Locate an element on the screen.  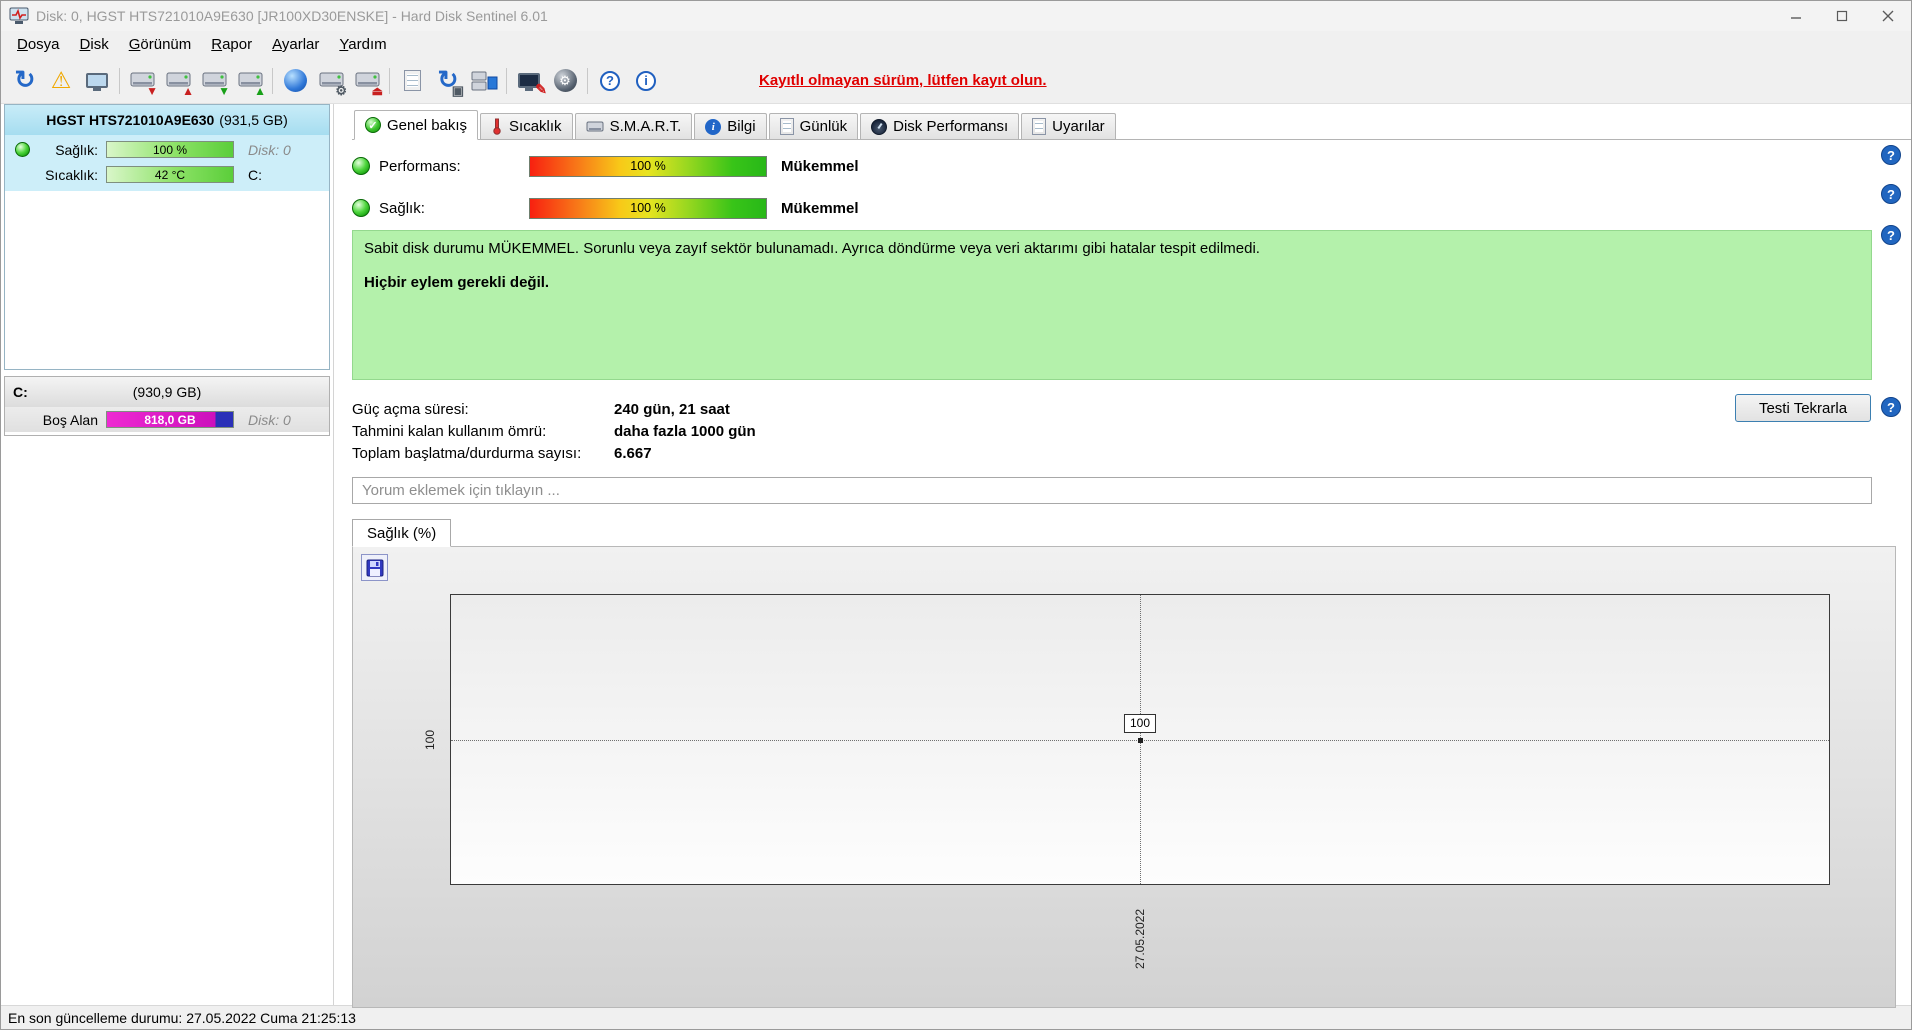
alert-page-icon is located at coordinates (1039, 126).